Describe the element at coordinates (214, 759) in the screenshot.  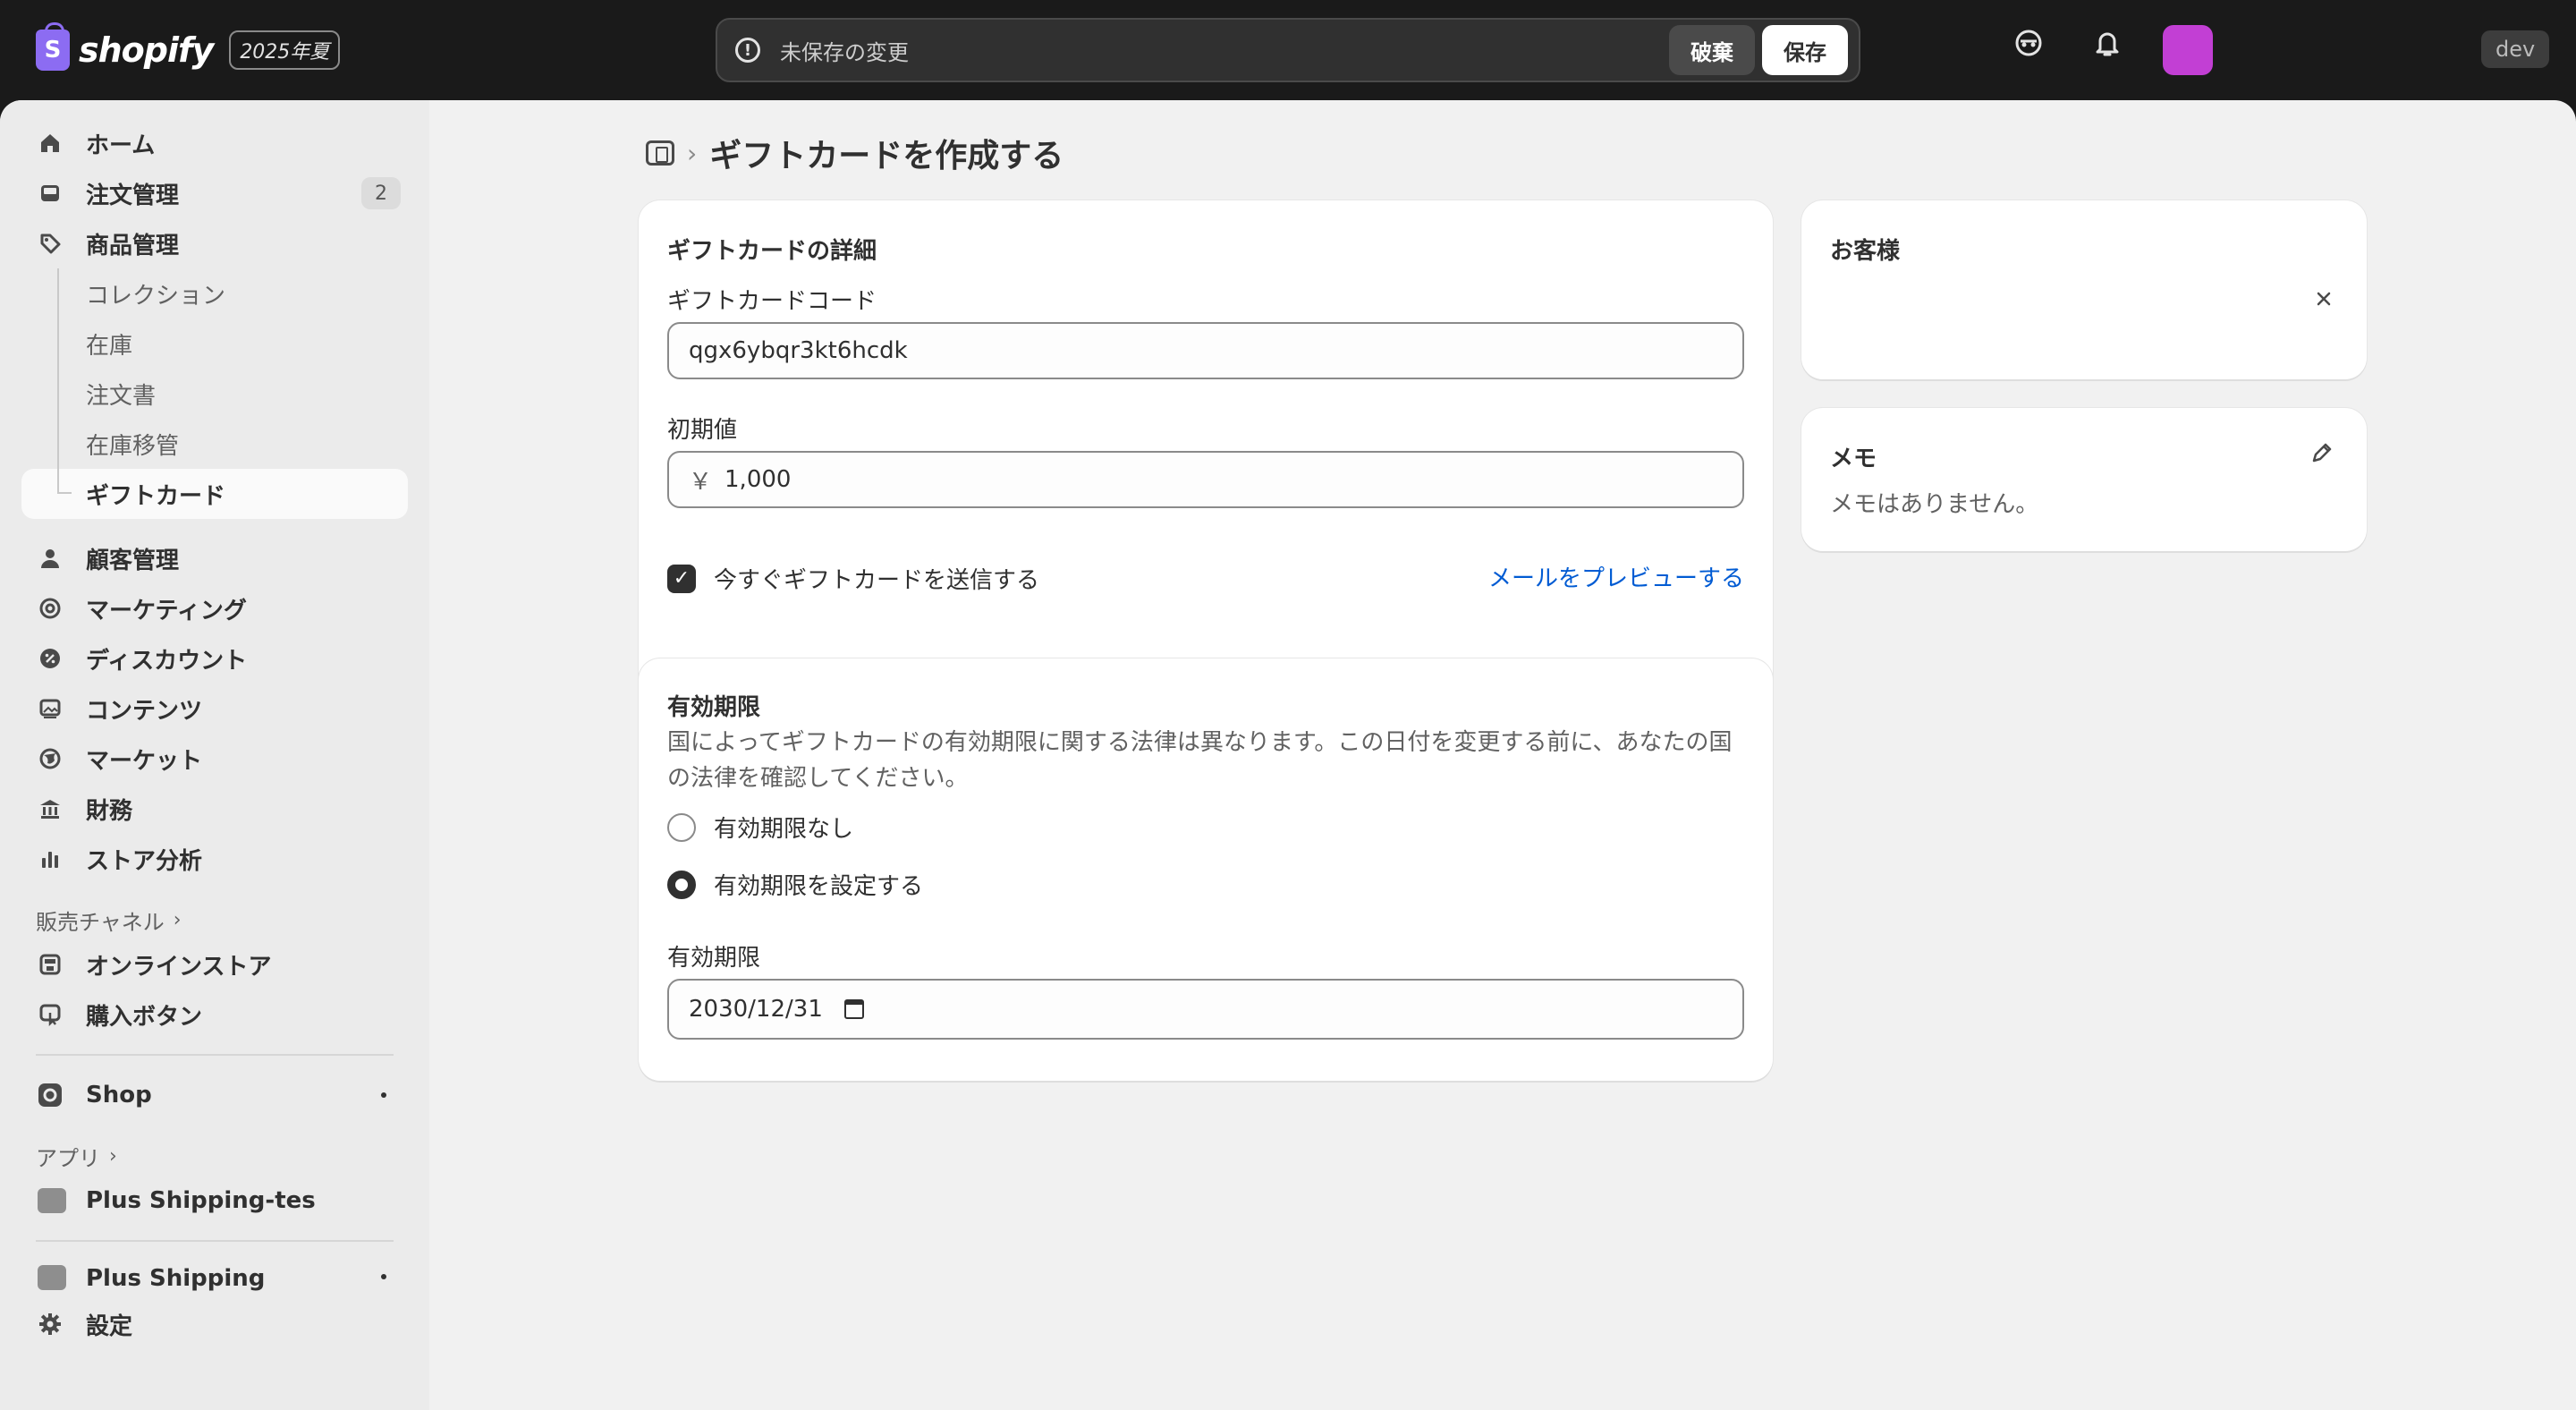
I see `sidebar-item-markets: マーケット` at that location.